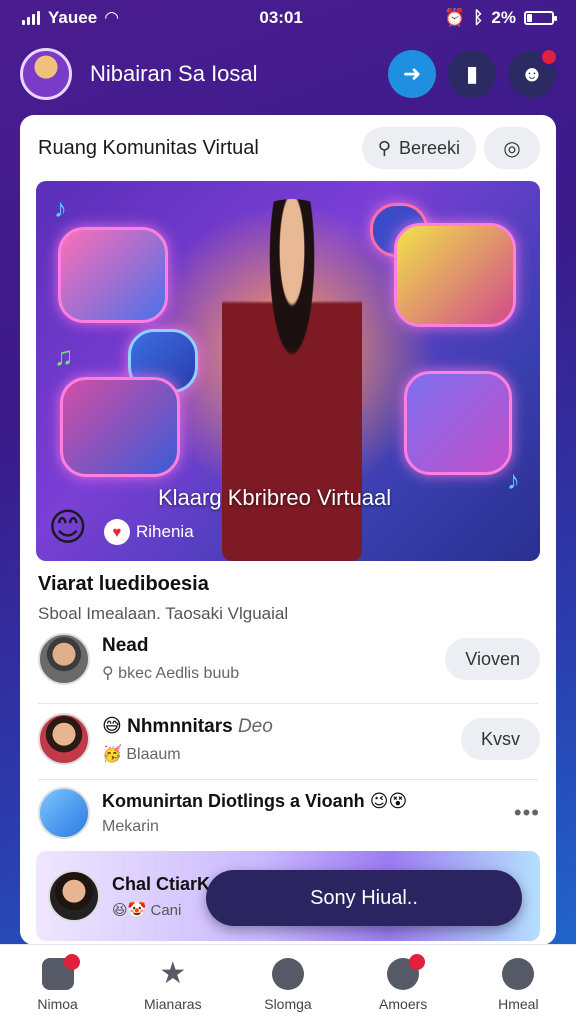 This screenshot has width=576, height=1024. I want to click on list-item: Nead ⚲ bkec Aedlis buub Vioven, so click(288, 659).